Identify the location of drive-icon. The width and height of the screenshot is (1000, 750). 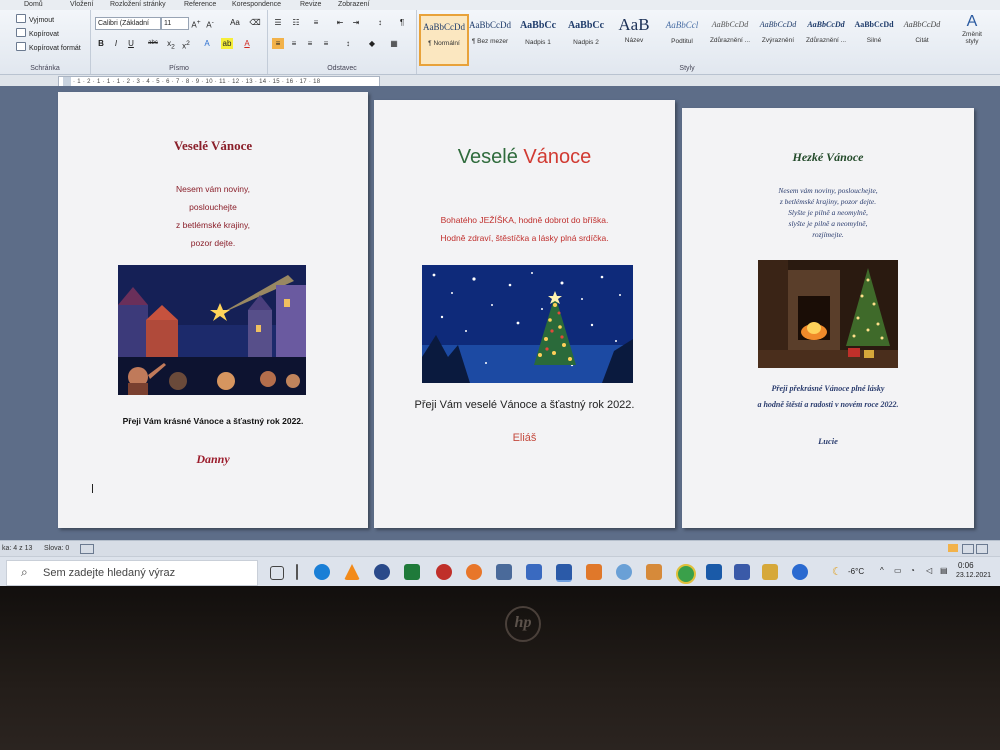
(504, 572).